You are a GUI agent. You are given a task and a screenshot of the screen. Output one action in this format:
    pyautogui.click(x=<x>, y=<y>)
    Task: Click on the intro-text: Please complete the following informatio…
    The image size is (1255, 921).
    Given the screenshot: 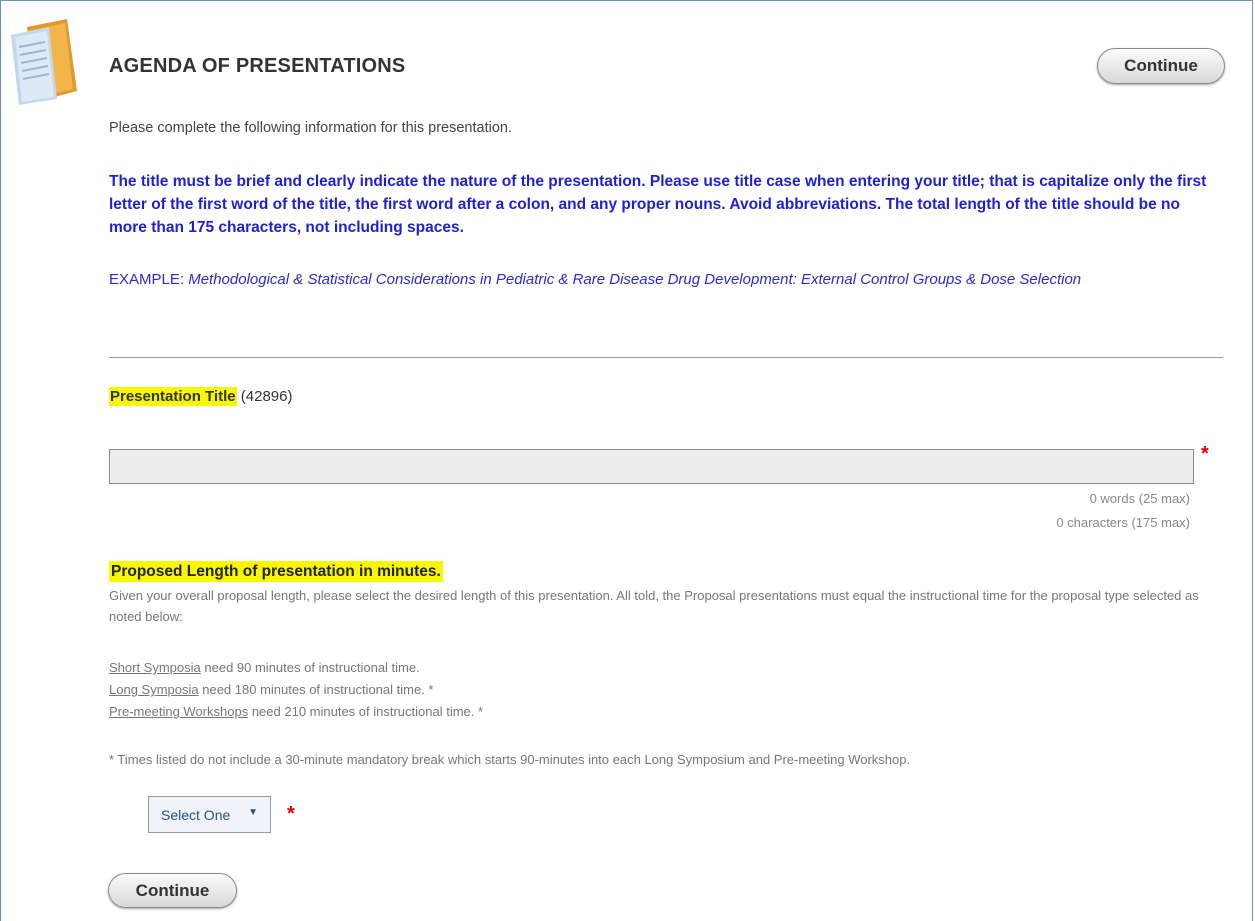 What is the action you would take?
    pyautogui.click(x=310, y=128)
    